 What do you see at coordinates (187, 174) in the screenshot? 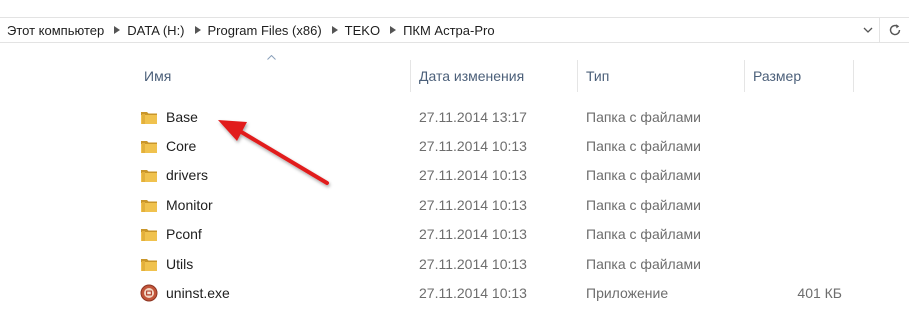
I see `file-name: drivers` at bounding box center [187, 174].